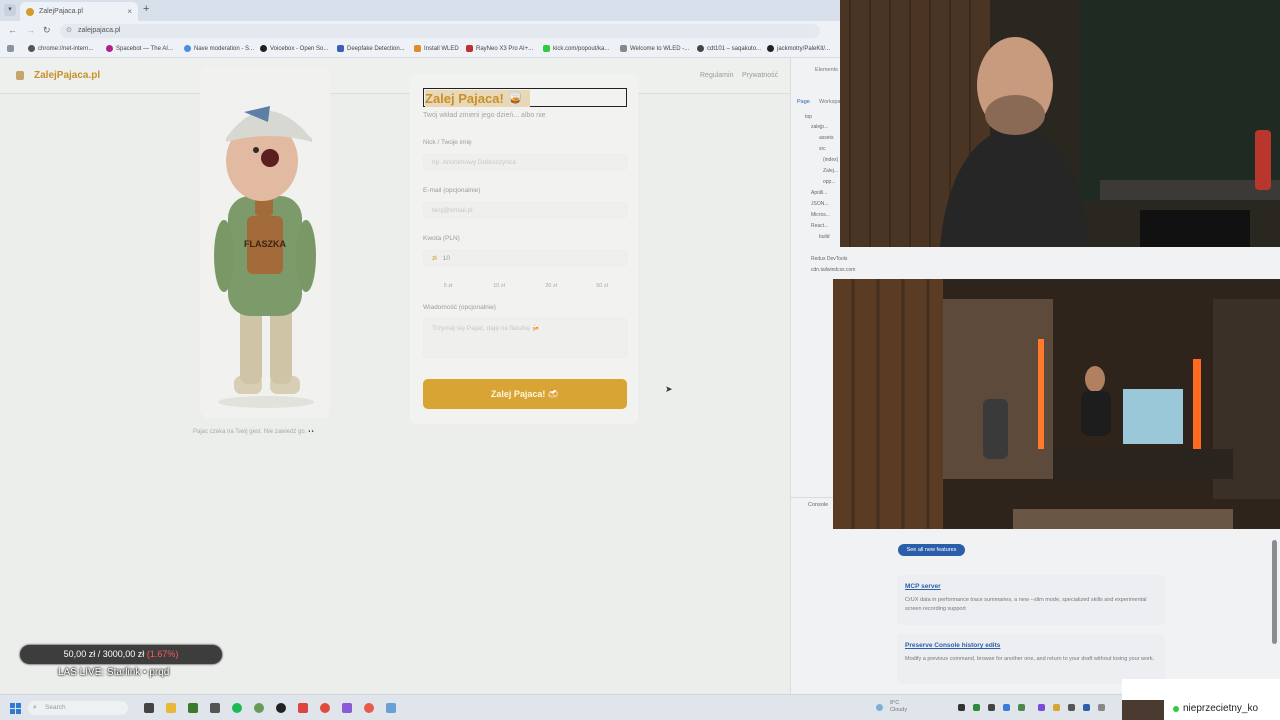 The width and height of the screenshot is (1280, 720). What do you see at coordinates (146, 9) in the screenshot?
I see `new-tab-button: +` at bounding box center [146, 9].